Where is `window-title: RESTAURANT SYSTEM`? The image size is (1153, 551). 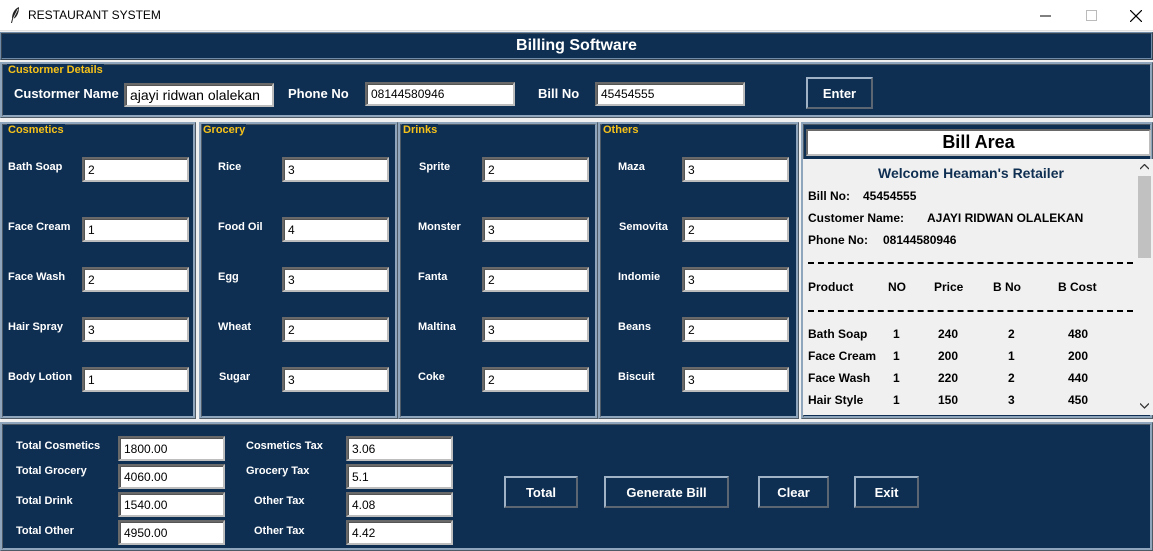 window-title: RESTAURANT SYSTEM is located at coordinates (94, 15).